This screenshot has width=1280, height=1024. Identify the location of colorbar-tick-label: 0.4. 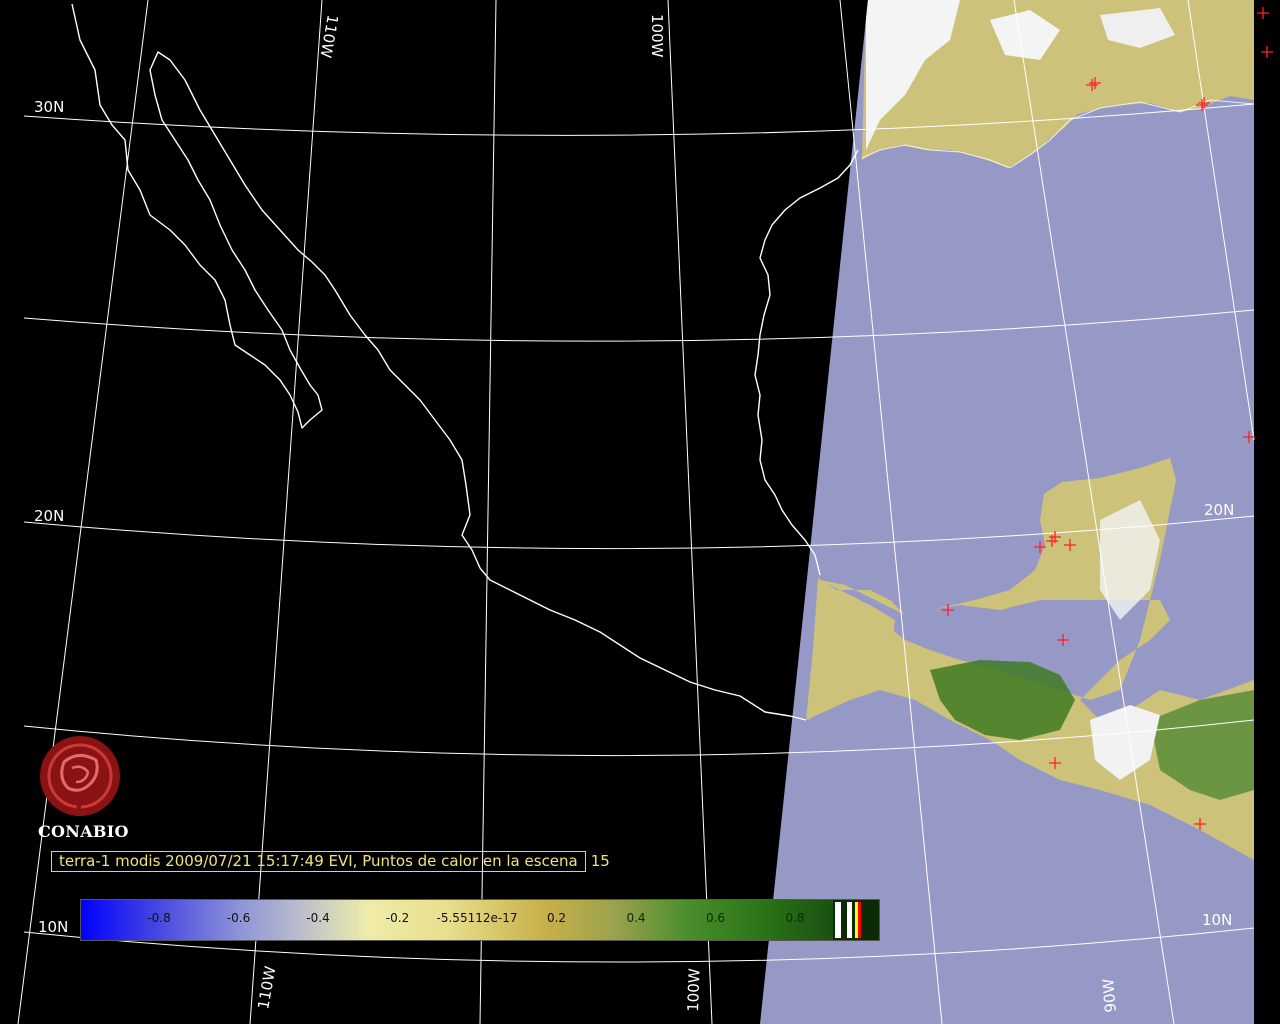
(636, 918).